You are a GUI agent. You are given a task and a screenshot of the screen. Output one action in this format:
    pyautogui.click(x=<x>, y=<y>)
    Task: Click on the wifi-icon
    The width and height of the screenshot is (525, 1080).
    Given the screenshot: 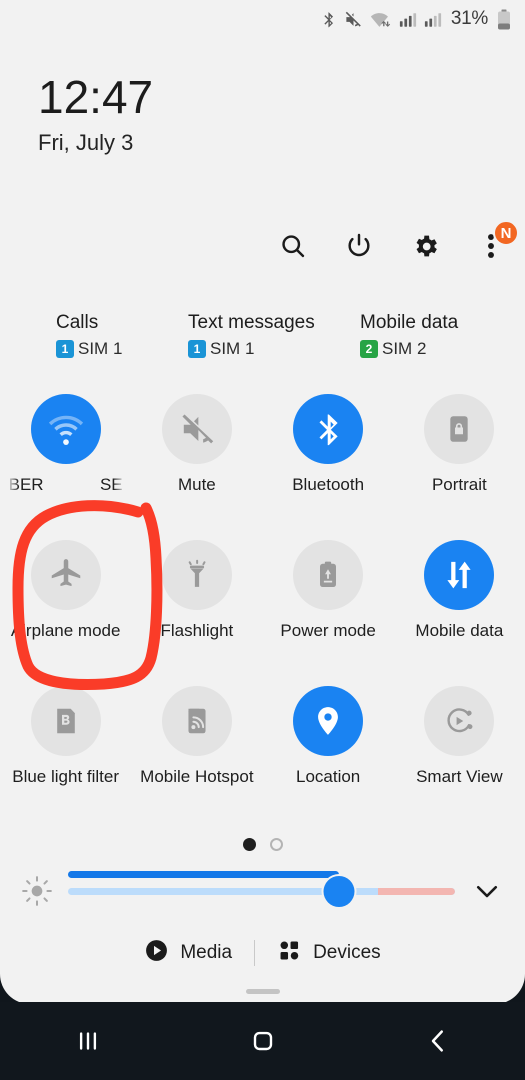 What is the action you would take?
    pyautogui.click(x=65, y=429)
    